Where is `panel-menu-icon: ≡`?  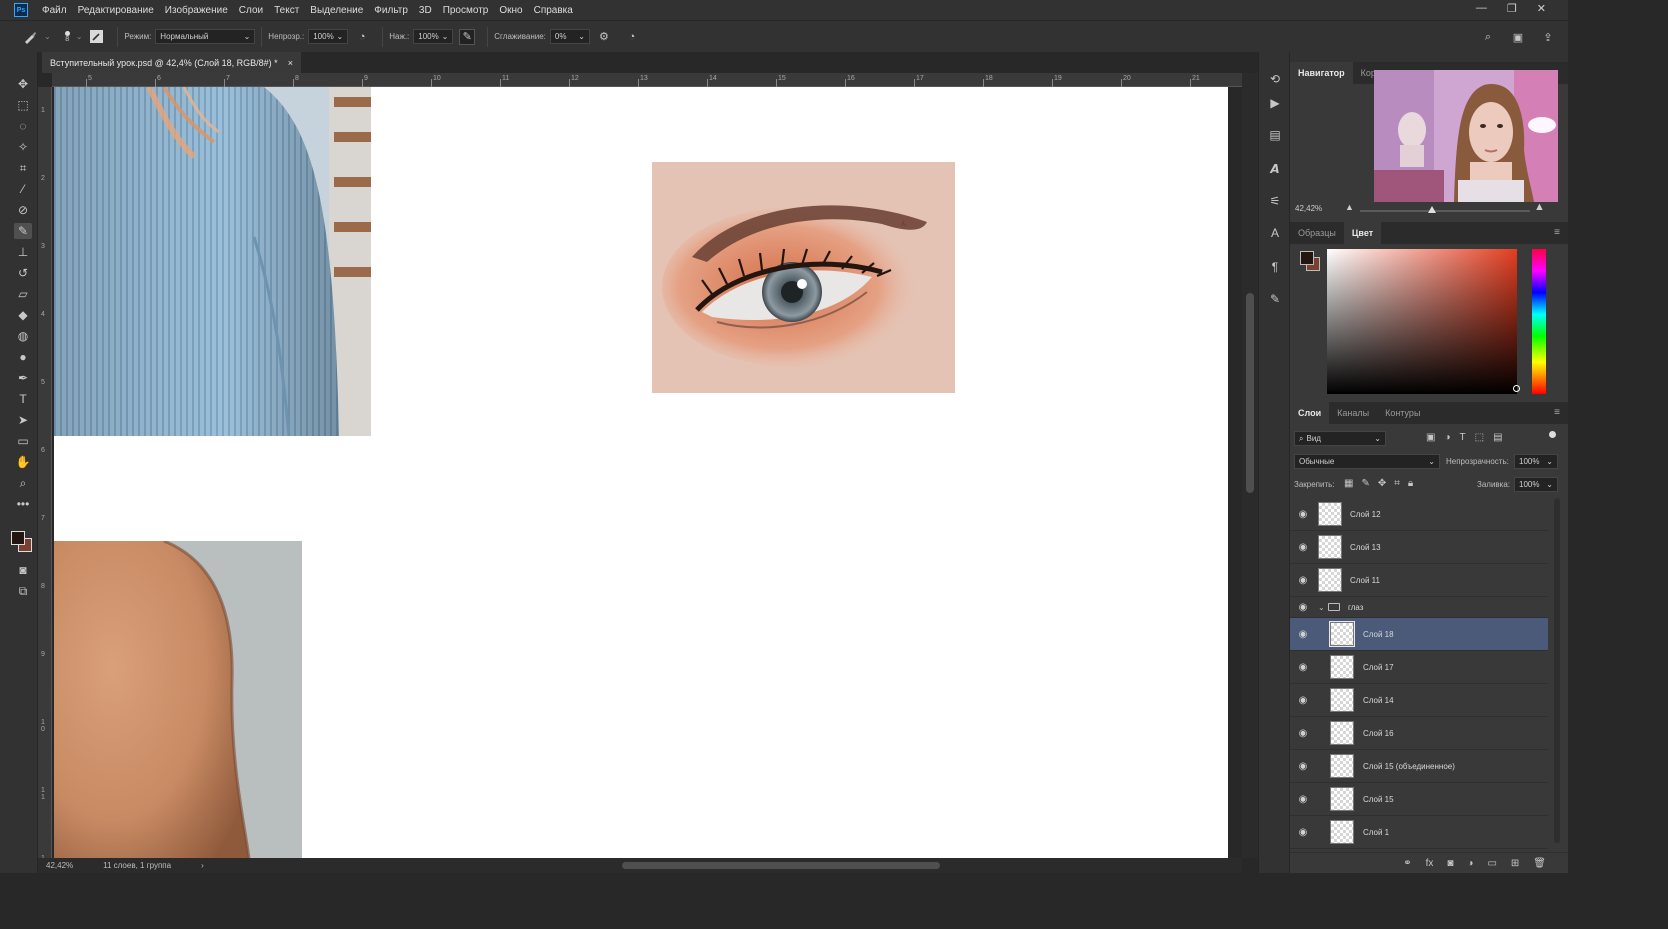 panel-menu-icon: ≡ is located at coordinates (1557, 232).